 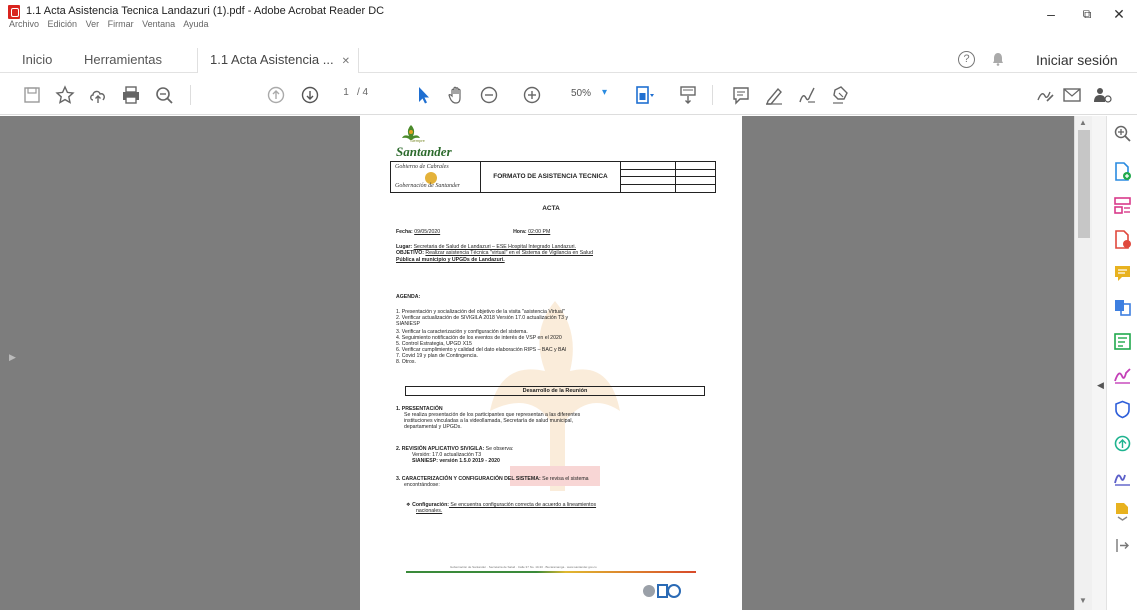 What do you see at coordinates (1072, 95) in the screenshot?
I see `email-icon` at bounding box center [1072, 95].